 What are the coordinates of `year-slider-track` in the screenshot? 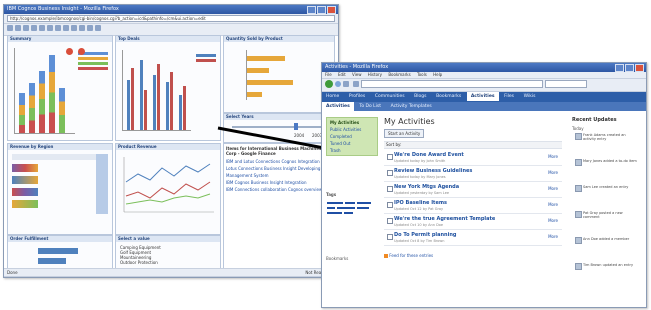 It's located at (279, 127).